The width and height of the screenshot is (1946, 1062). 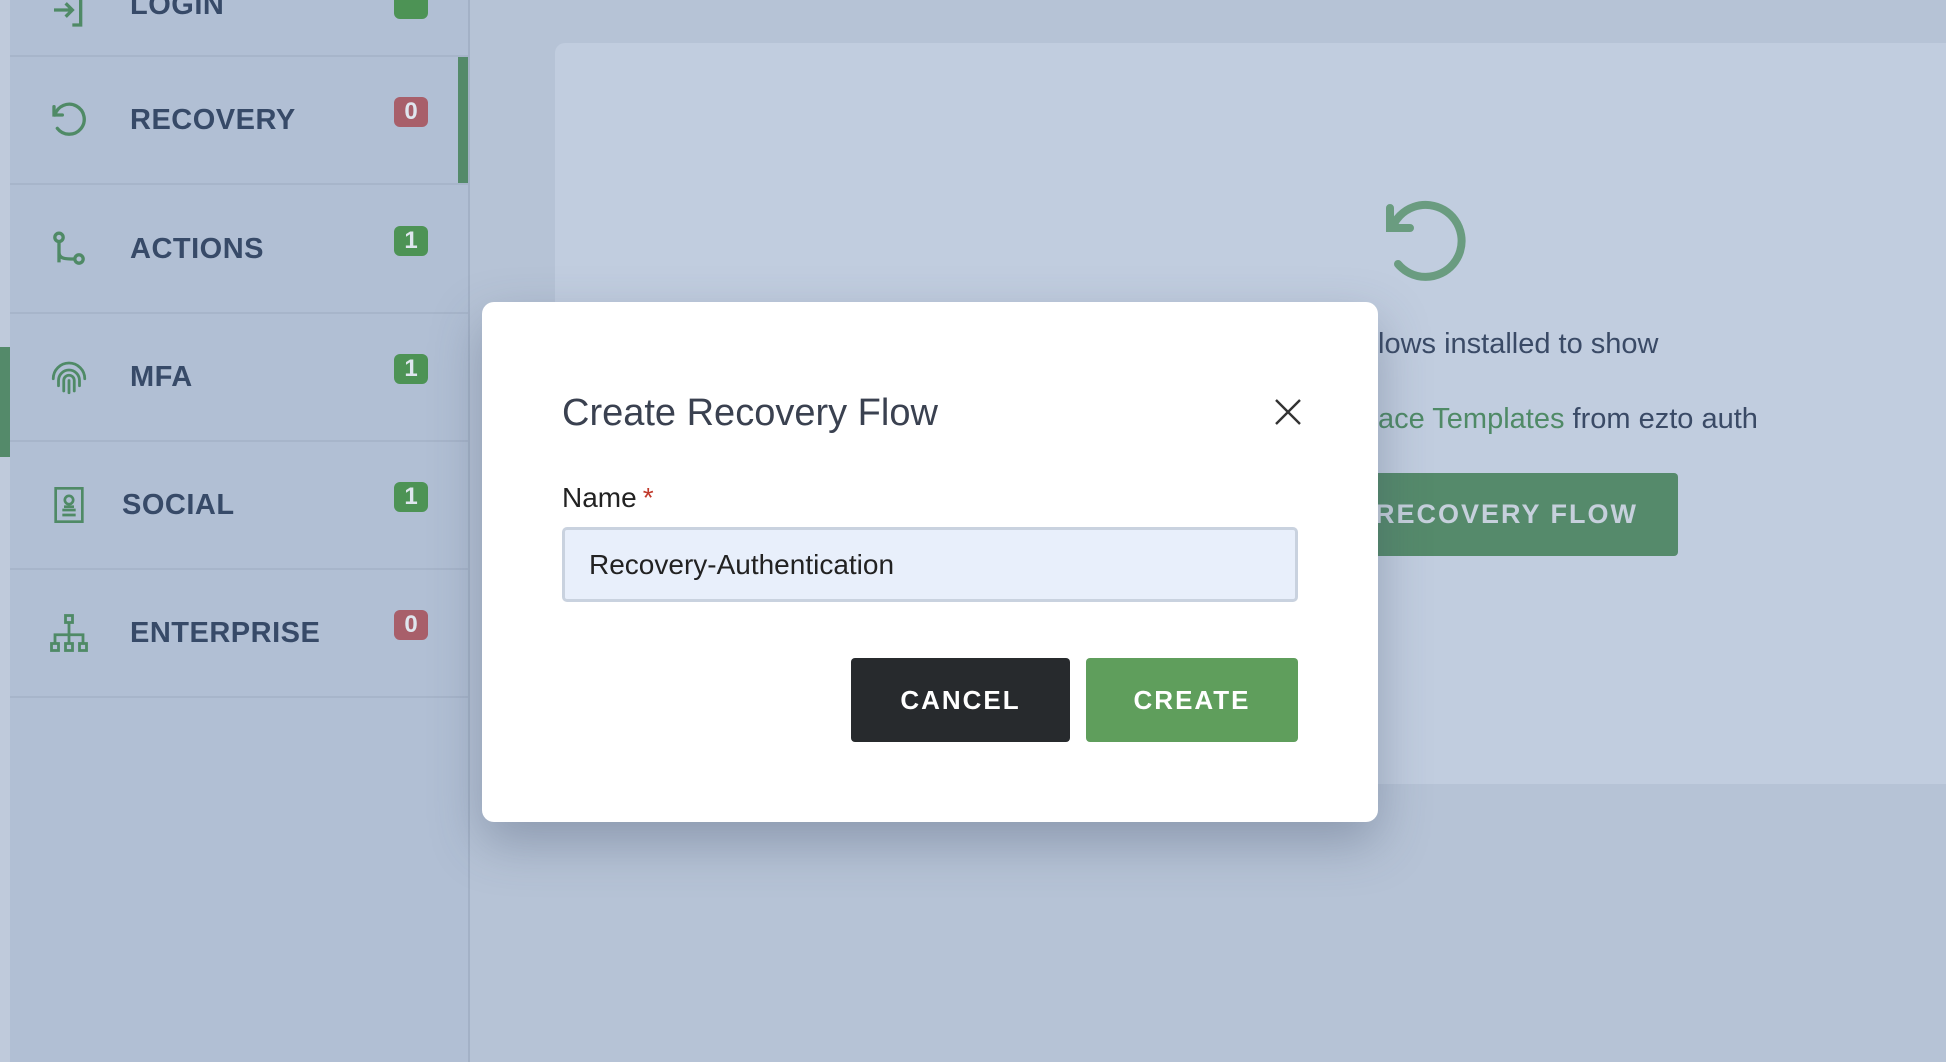 What do you see at coordinates (1568, 419) in the screenshot?
I see `empty-state-hint: ace Templates from ezto auth` at bounding box center [1568, 419].